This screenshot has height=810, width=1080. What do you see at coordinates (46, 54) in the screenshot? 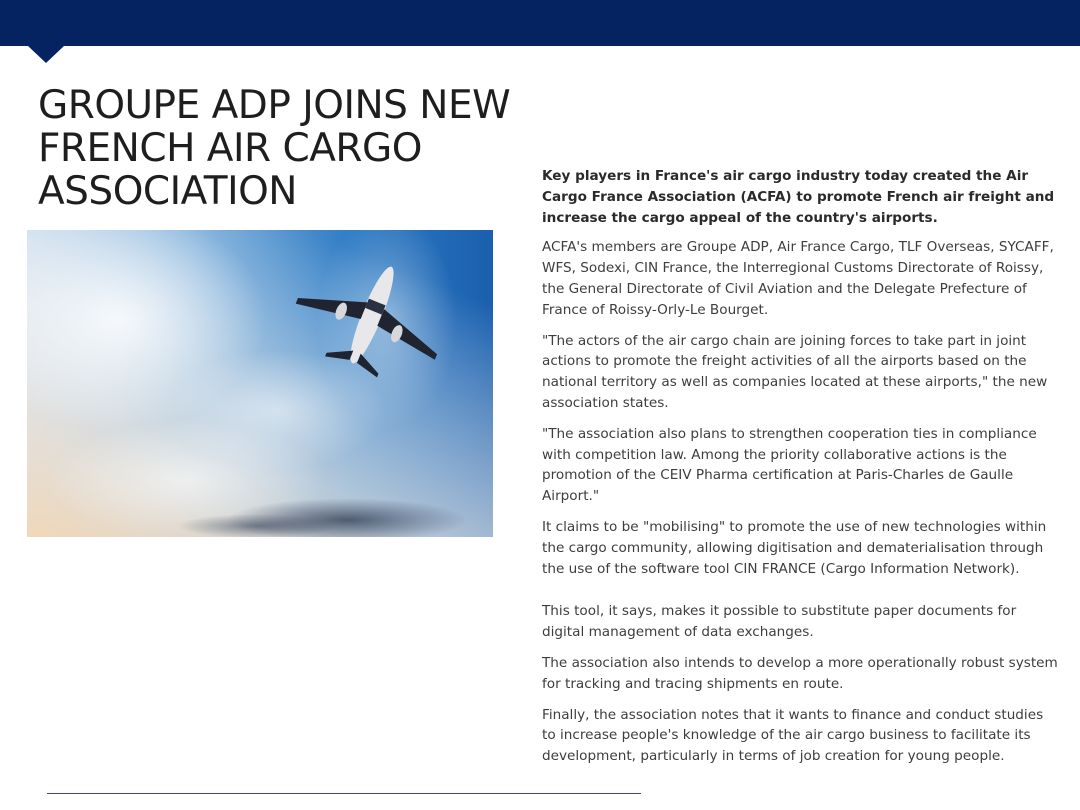
I see `header-notch` at bounding box center [46, 54].